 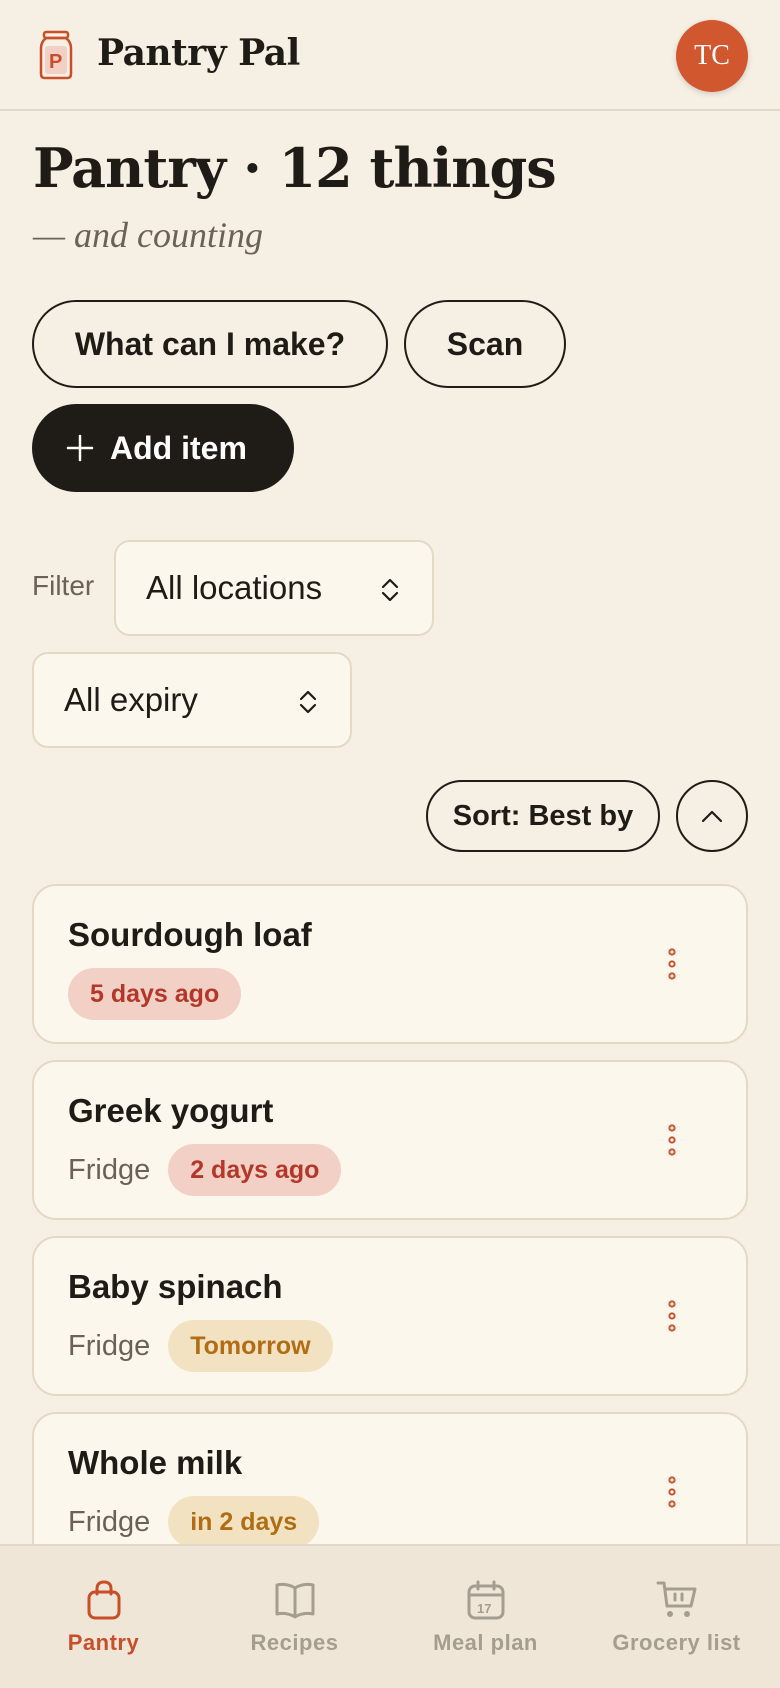 I want to click on cart-icon, so click(x=676, y=1599).